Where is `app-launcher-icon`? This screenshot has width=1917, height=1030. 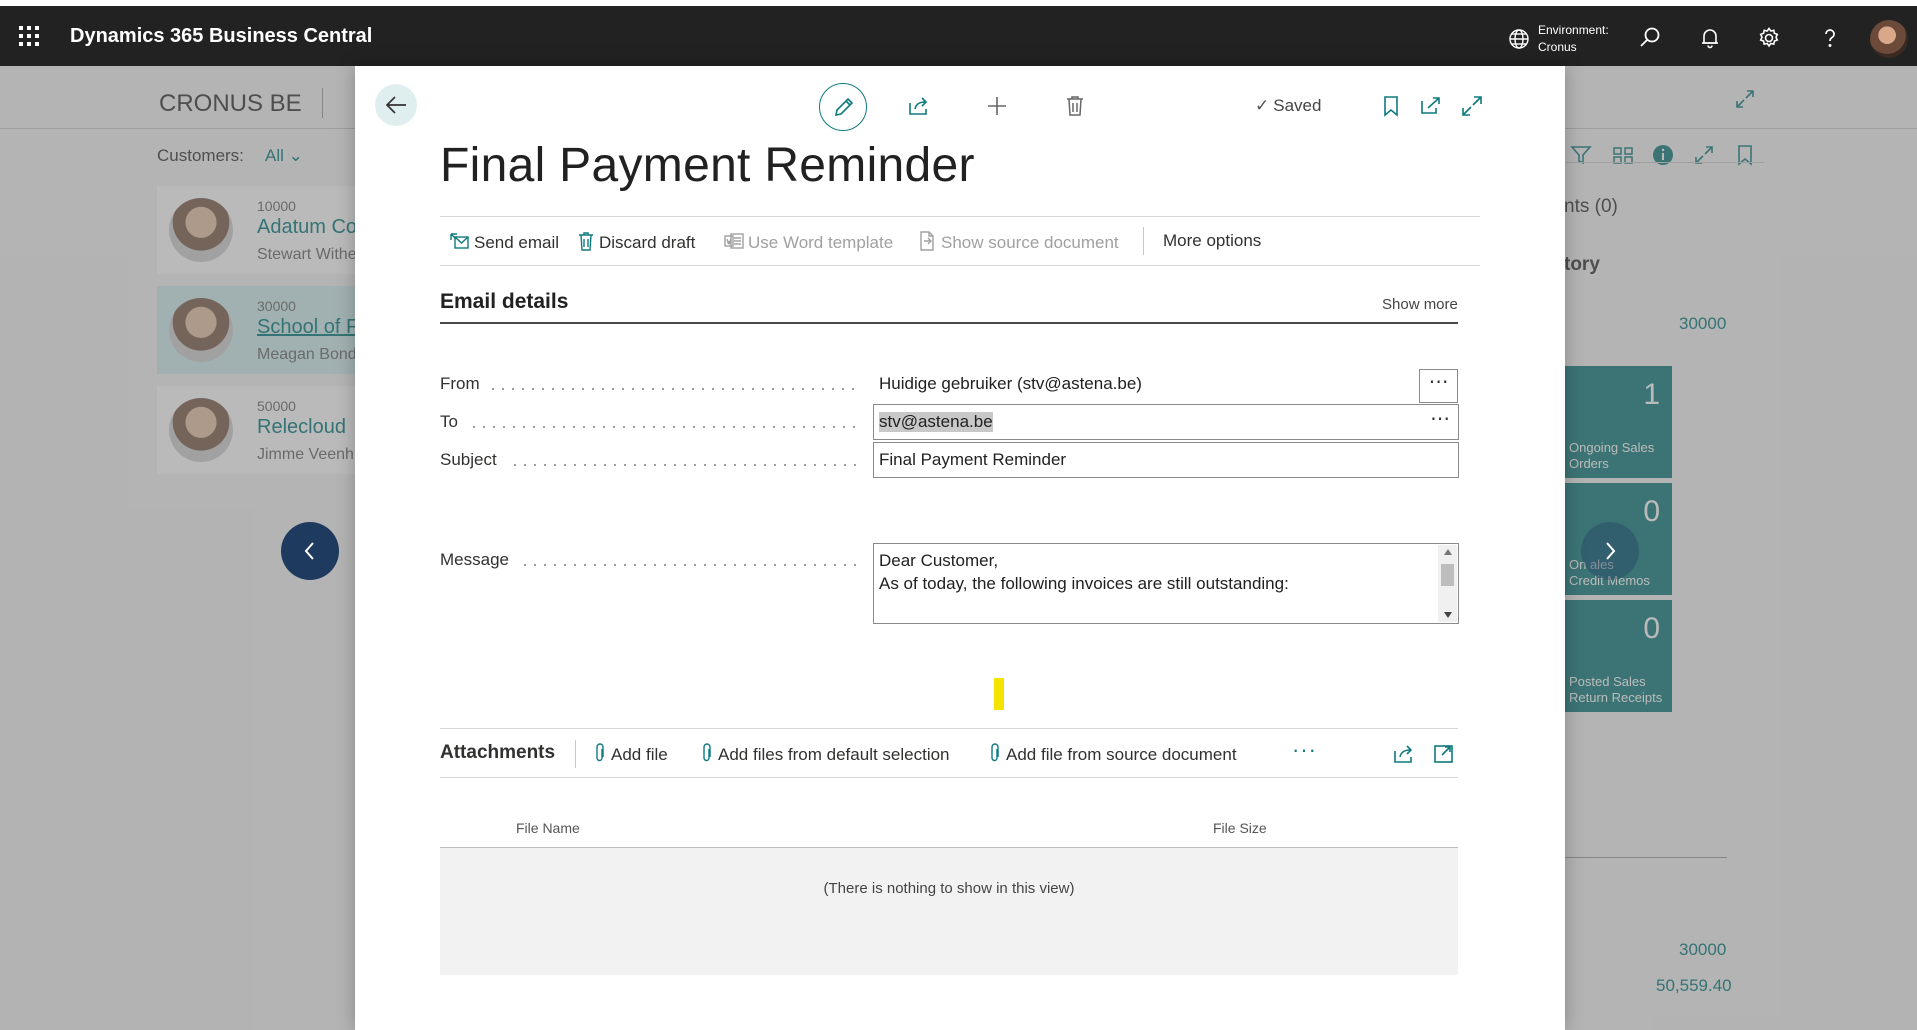 app-launcher-icon is located at coordinates (29, 36).